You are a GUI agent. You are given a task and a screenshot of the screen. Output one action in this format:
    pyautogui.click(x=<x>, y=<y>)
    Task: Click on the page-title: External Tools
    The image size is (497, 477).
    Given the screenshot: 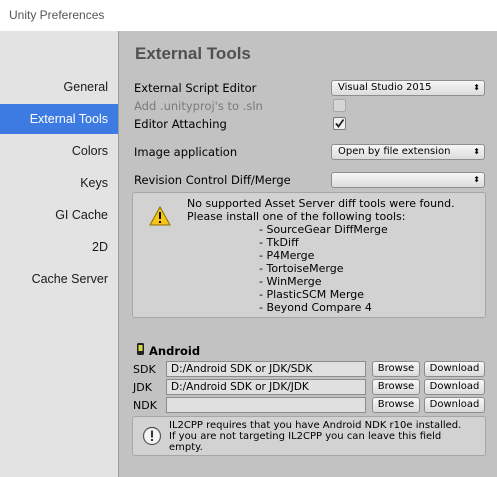 What is the action you would take?
    pyautogui.click(x=193, y=53)
    